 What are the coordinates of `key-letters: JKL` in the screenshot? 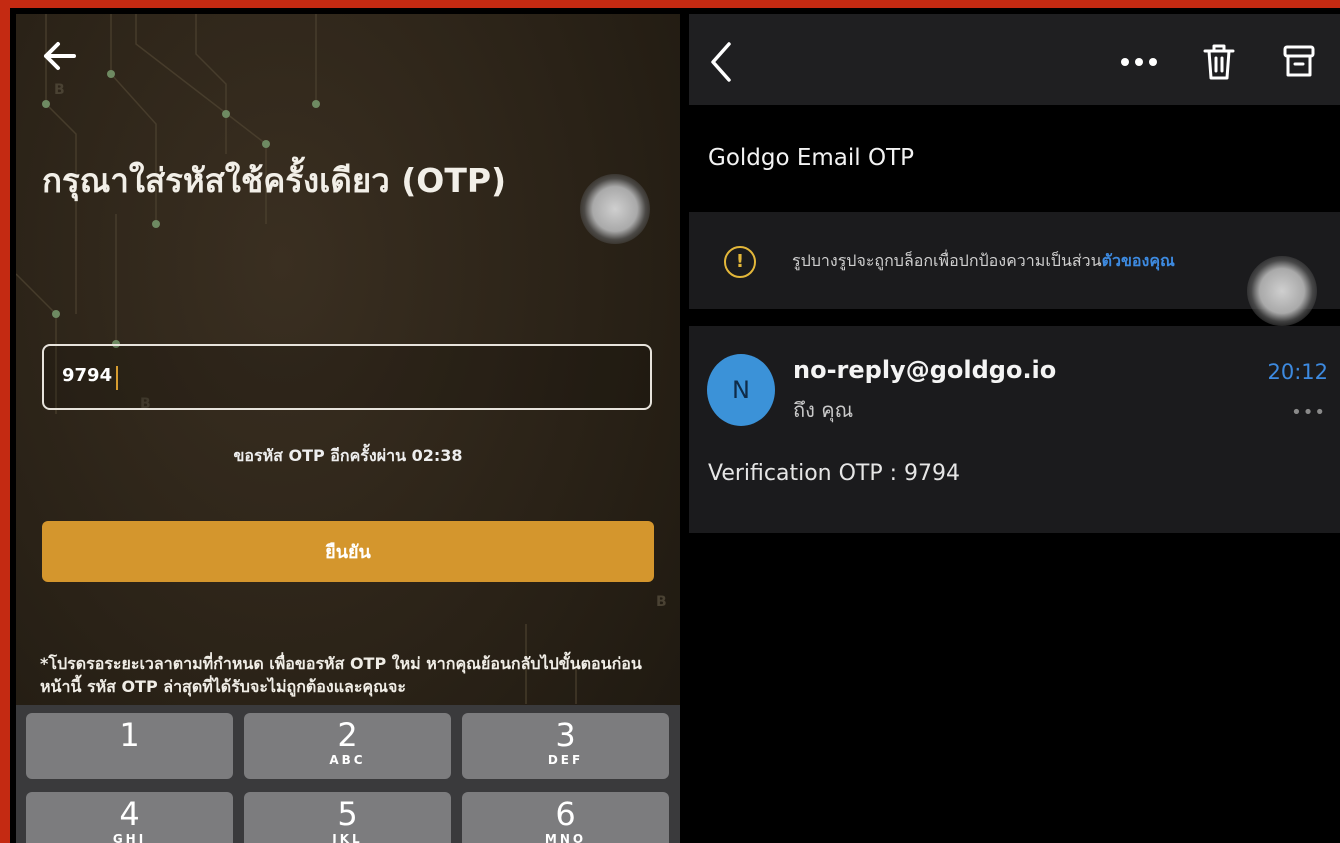 It's located at (347, 837).